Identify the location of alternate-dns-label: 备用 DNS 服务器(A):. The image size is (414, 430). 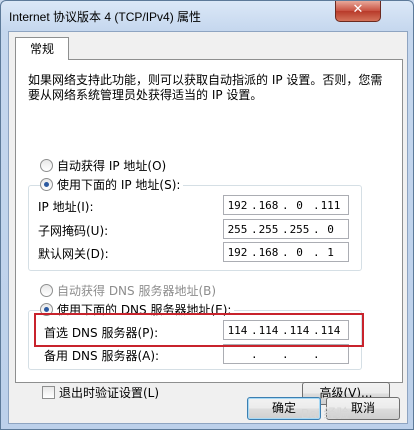
(102, 356).